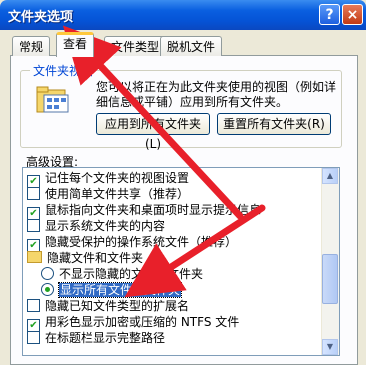 The height and width of the screenshot is (365, 366). What do you see at coordinates (132, 243) in the screenshot?
I see `list-item: ✔ 隐藏受保护的操作系统文件（推荐）` at bounding box center [132, 243].